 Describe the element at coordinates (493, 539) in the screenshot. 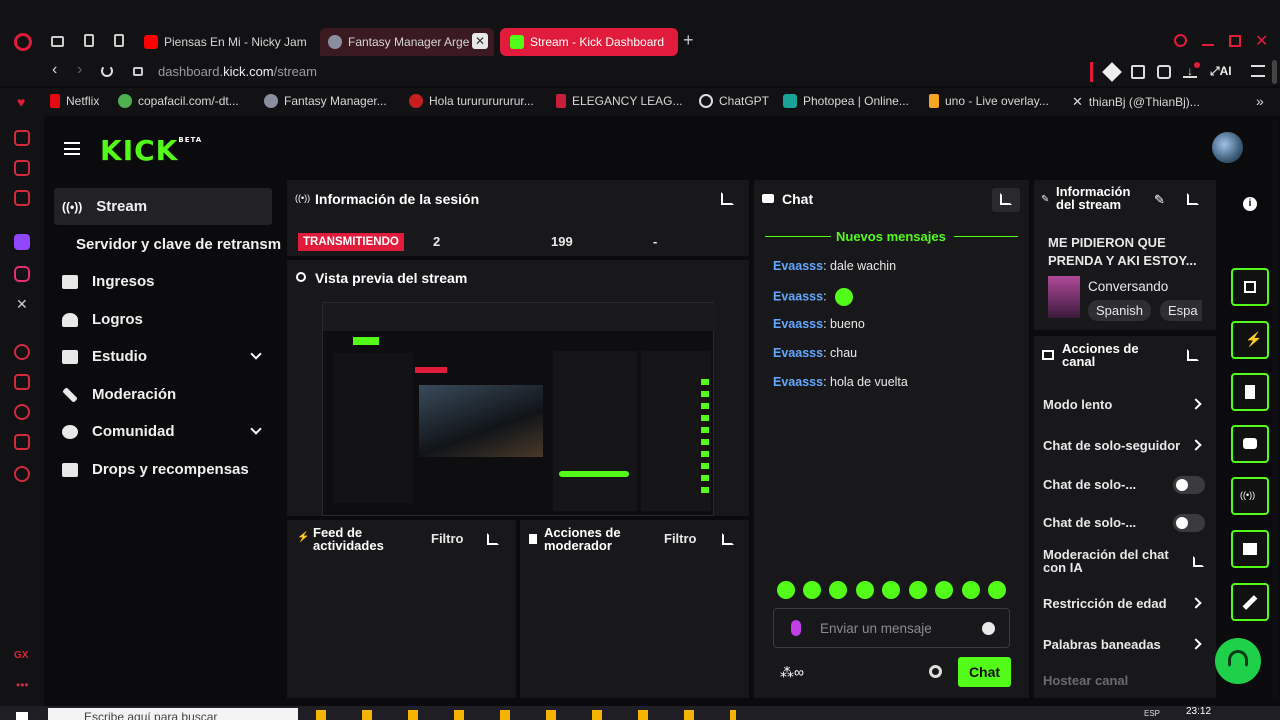

I see `feed-popout-icon` at that location.